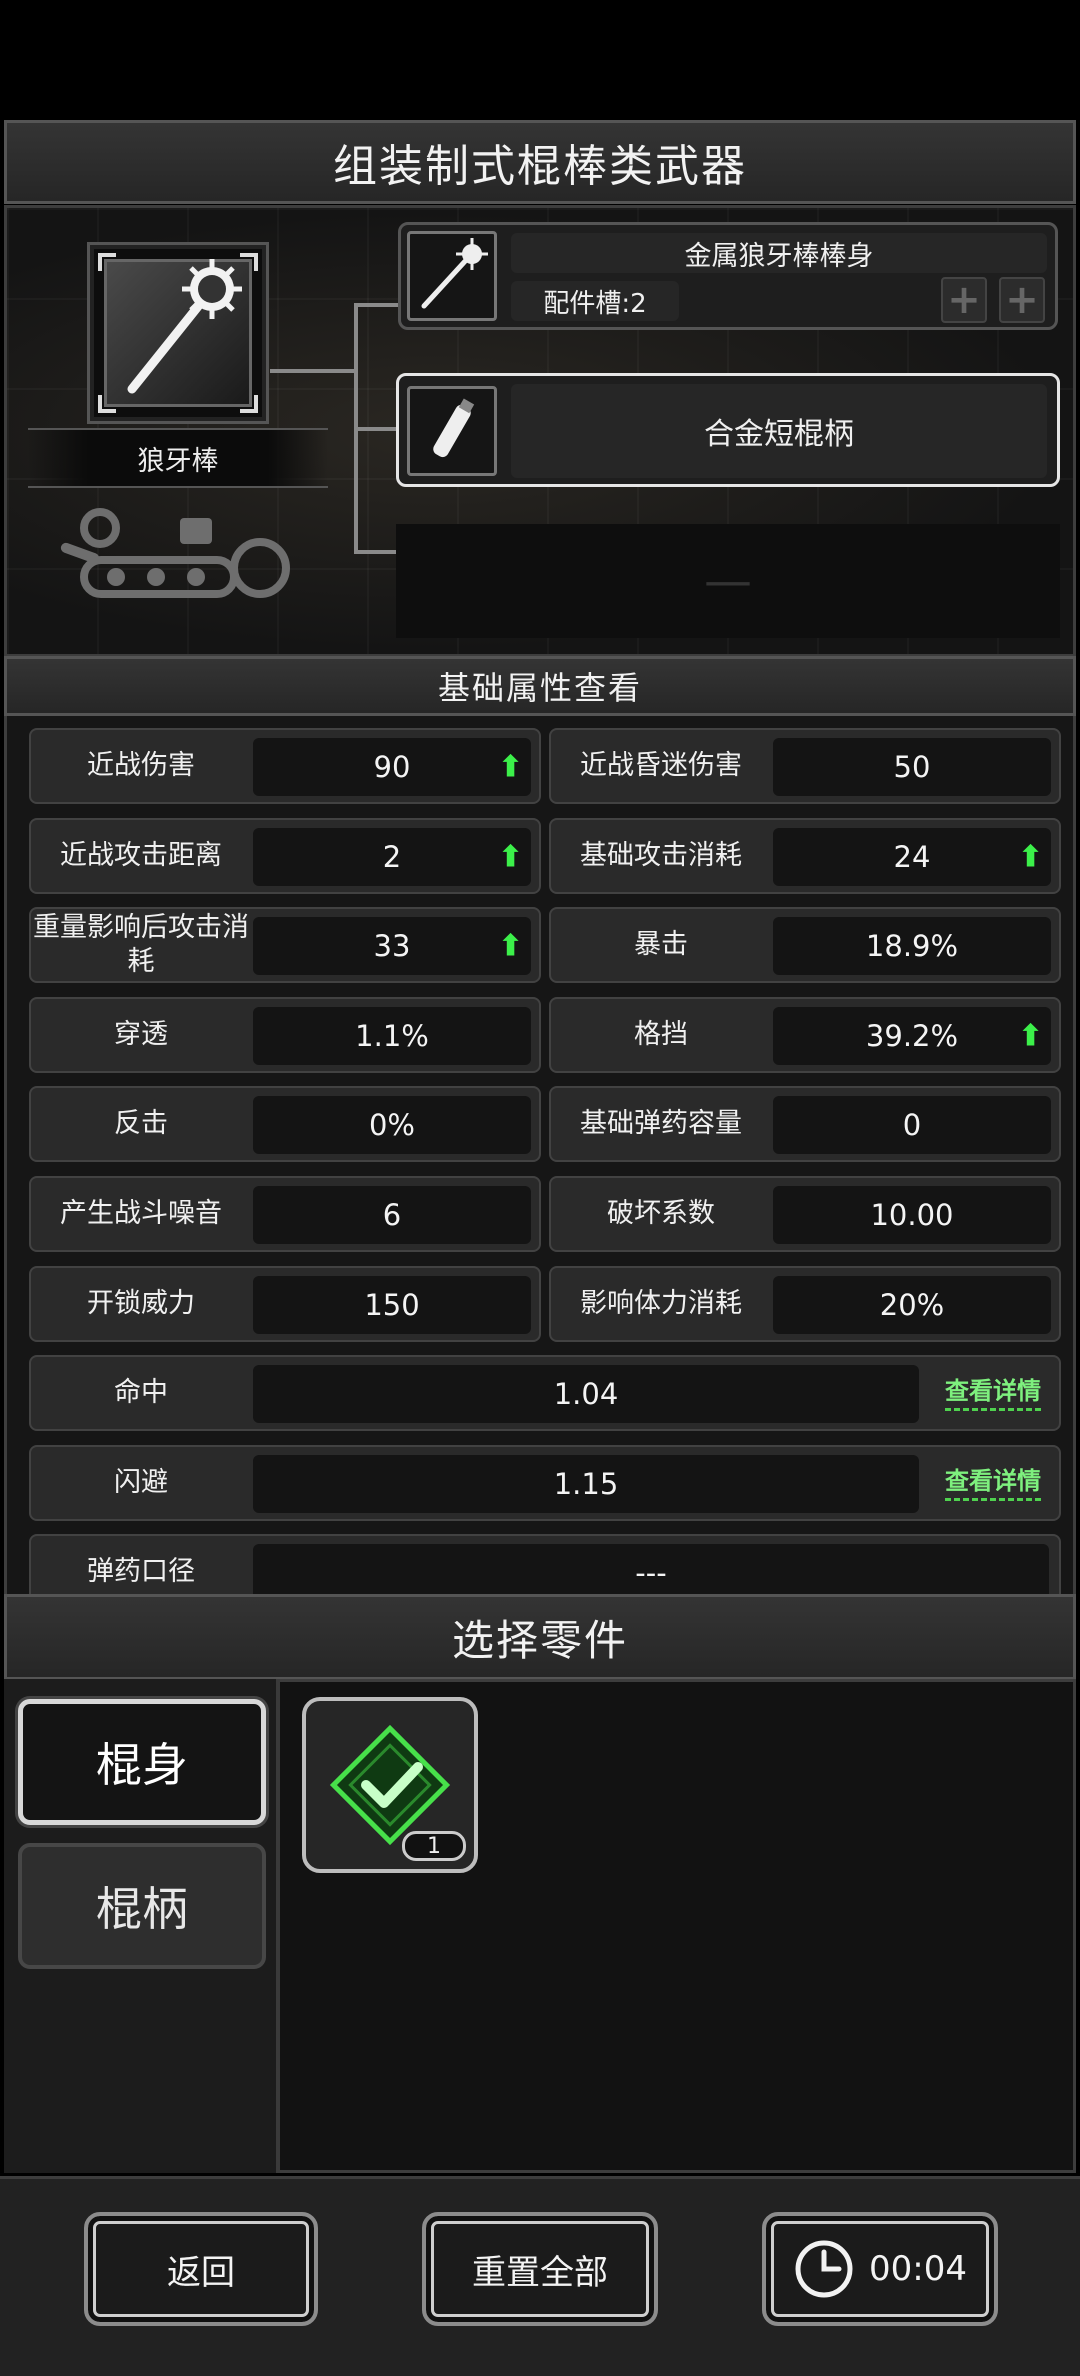  I want to click on part-item-card: 1, so click(390, 1785).